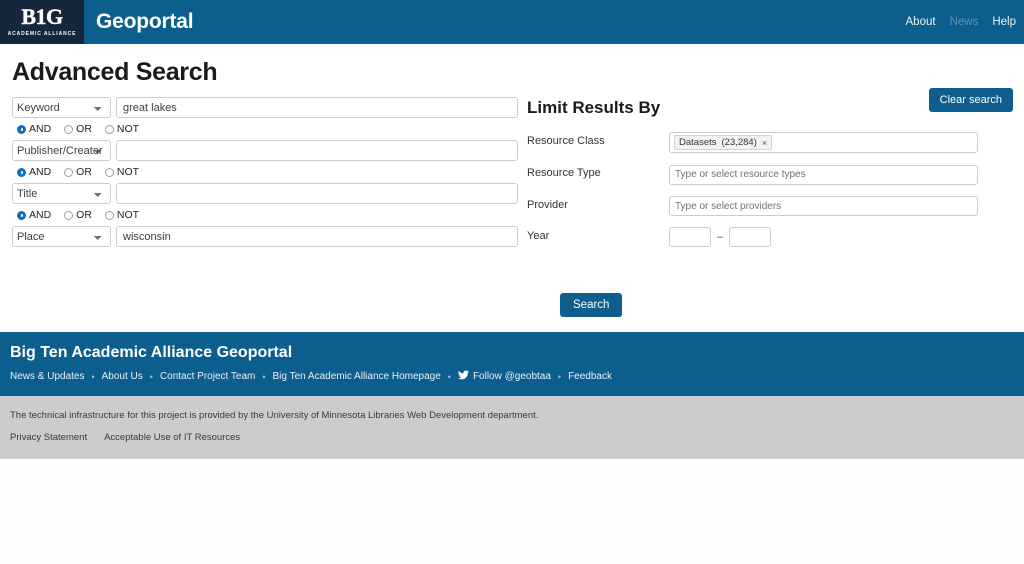 This screenshot has width=1024, height=564. I want to click on year-to-input, so click(750, 237).